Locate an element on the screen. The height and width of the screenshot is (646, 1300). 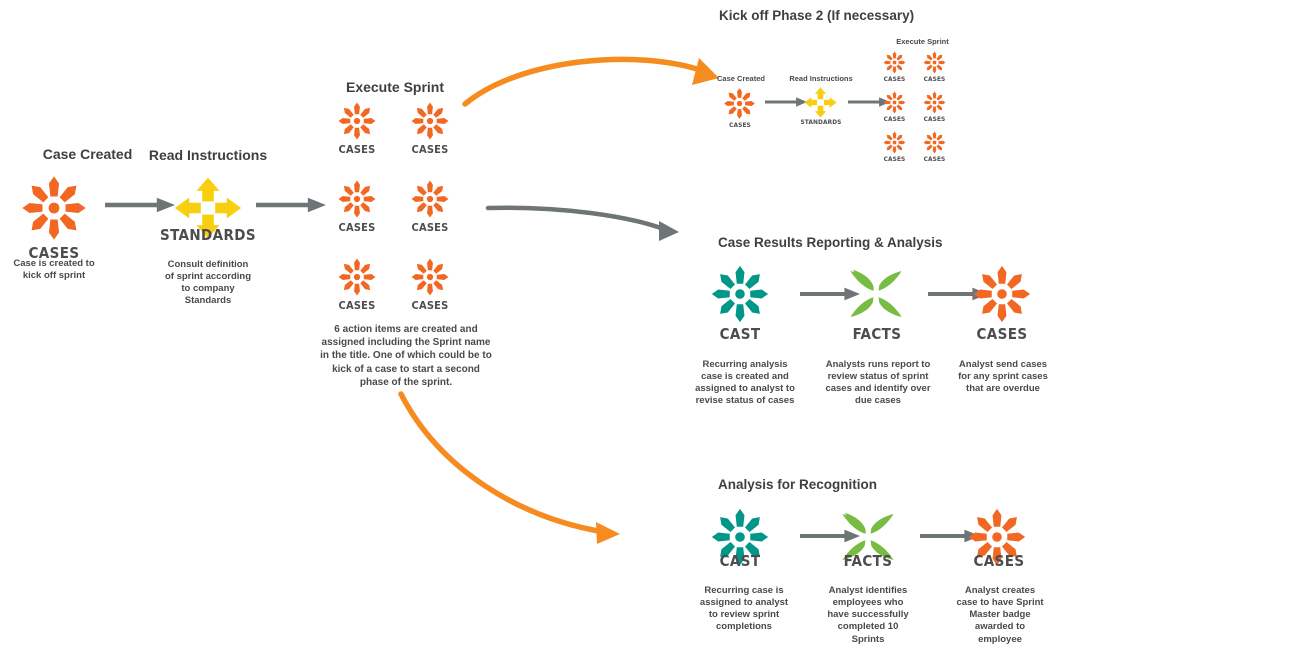
icon-label-standards: STANDARDS is located at coordinates (821, 122).